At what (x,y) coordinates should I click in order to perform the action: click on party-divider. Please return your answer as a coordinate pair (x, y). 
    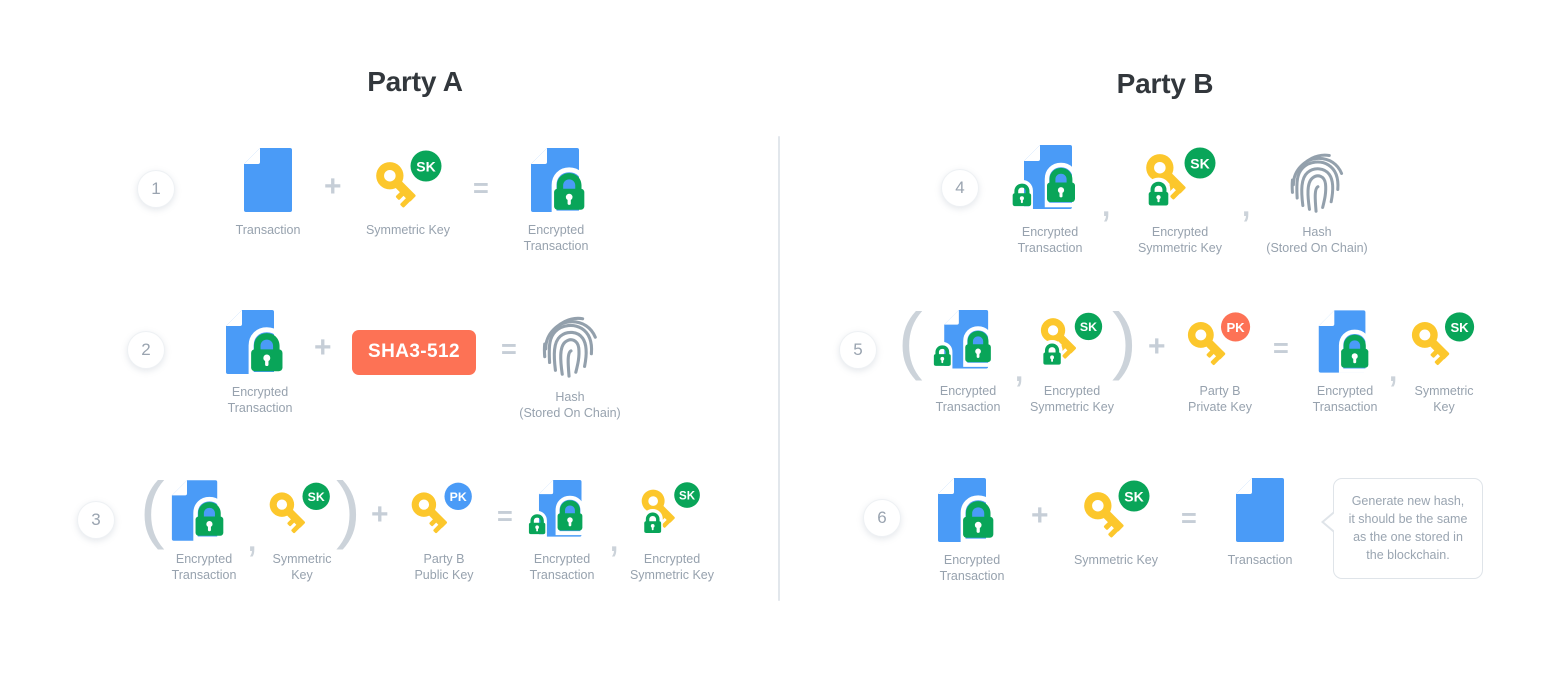
    Looking at the image, I should click on (779, 368).